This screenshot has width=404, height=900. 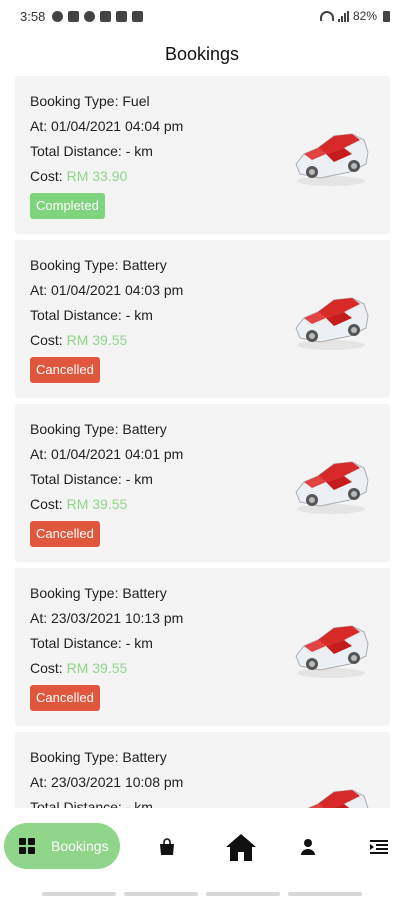 I want to click on nav-shop-button, so click(x=167, y=847).